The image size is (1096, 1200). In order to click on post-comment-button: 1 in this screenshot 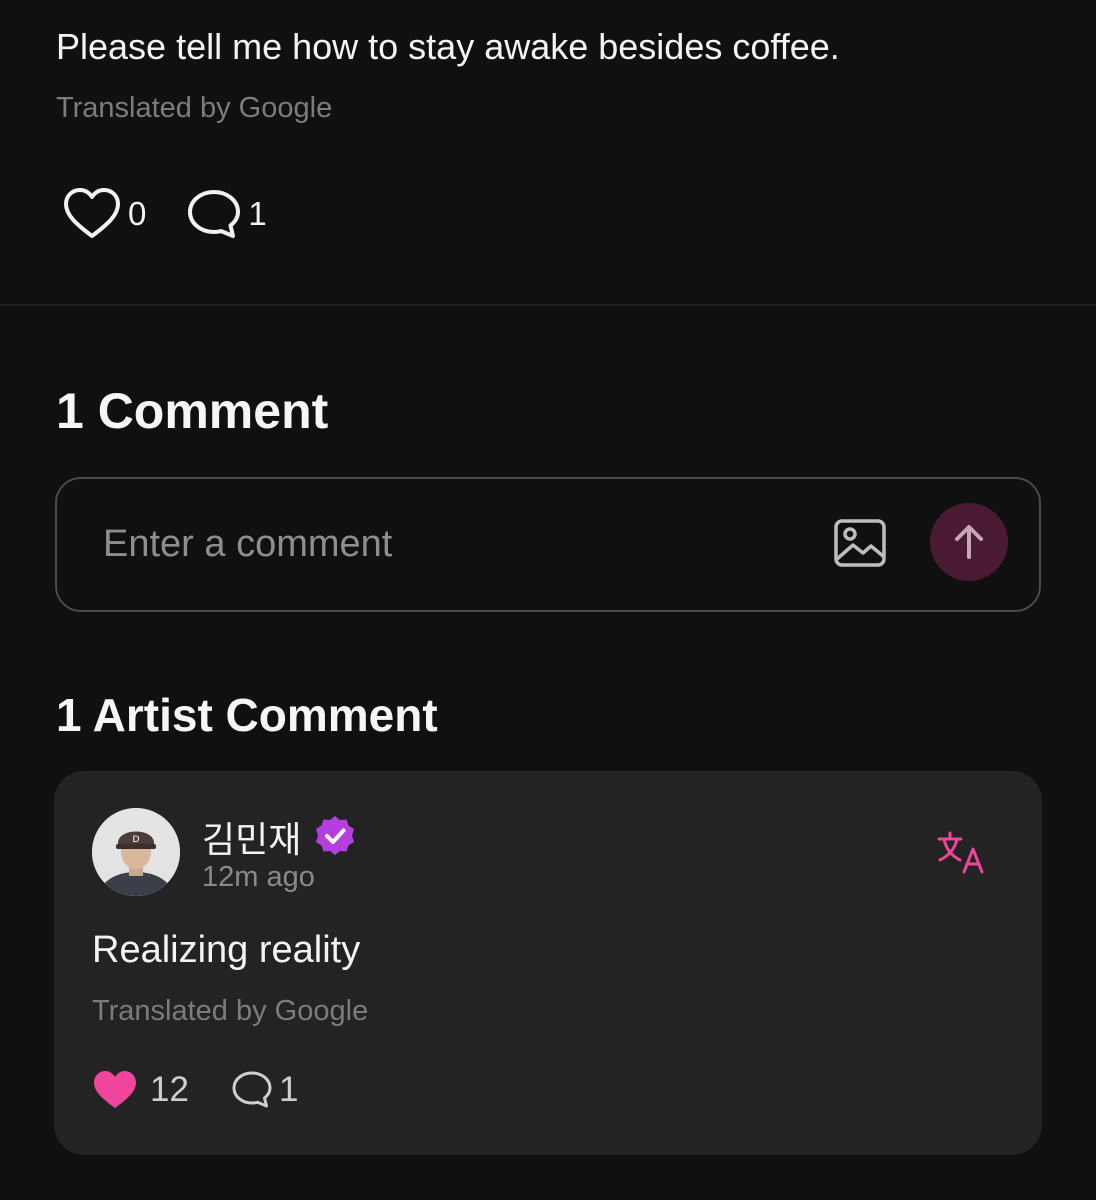, I will do `click(226, 214)`.